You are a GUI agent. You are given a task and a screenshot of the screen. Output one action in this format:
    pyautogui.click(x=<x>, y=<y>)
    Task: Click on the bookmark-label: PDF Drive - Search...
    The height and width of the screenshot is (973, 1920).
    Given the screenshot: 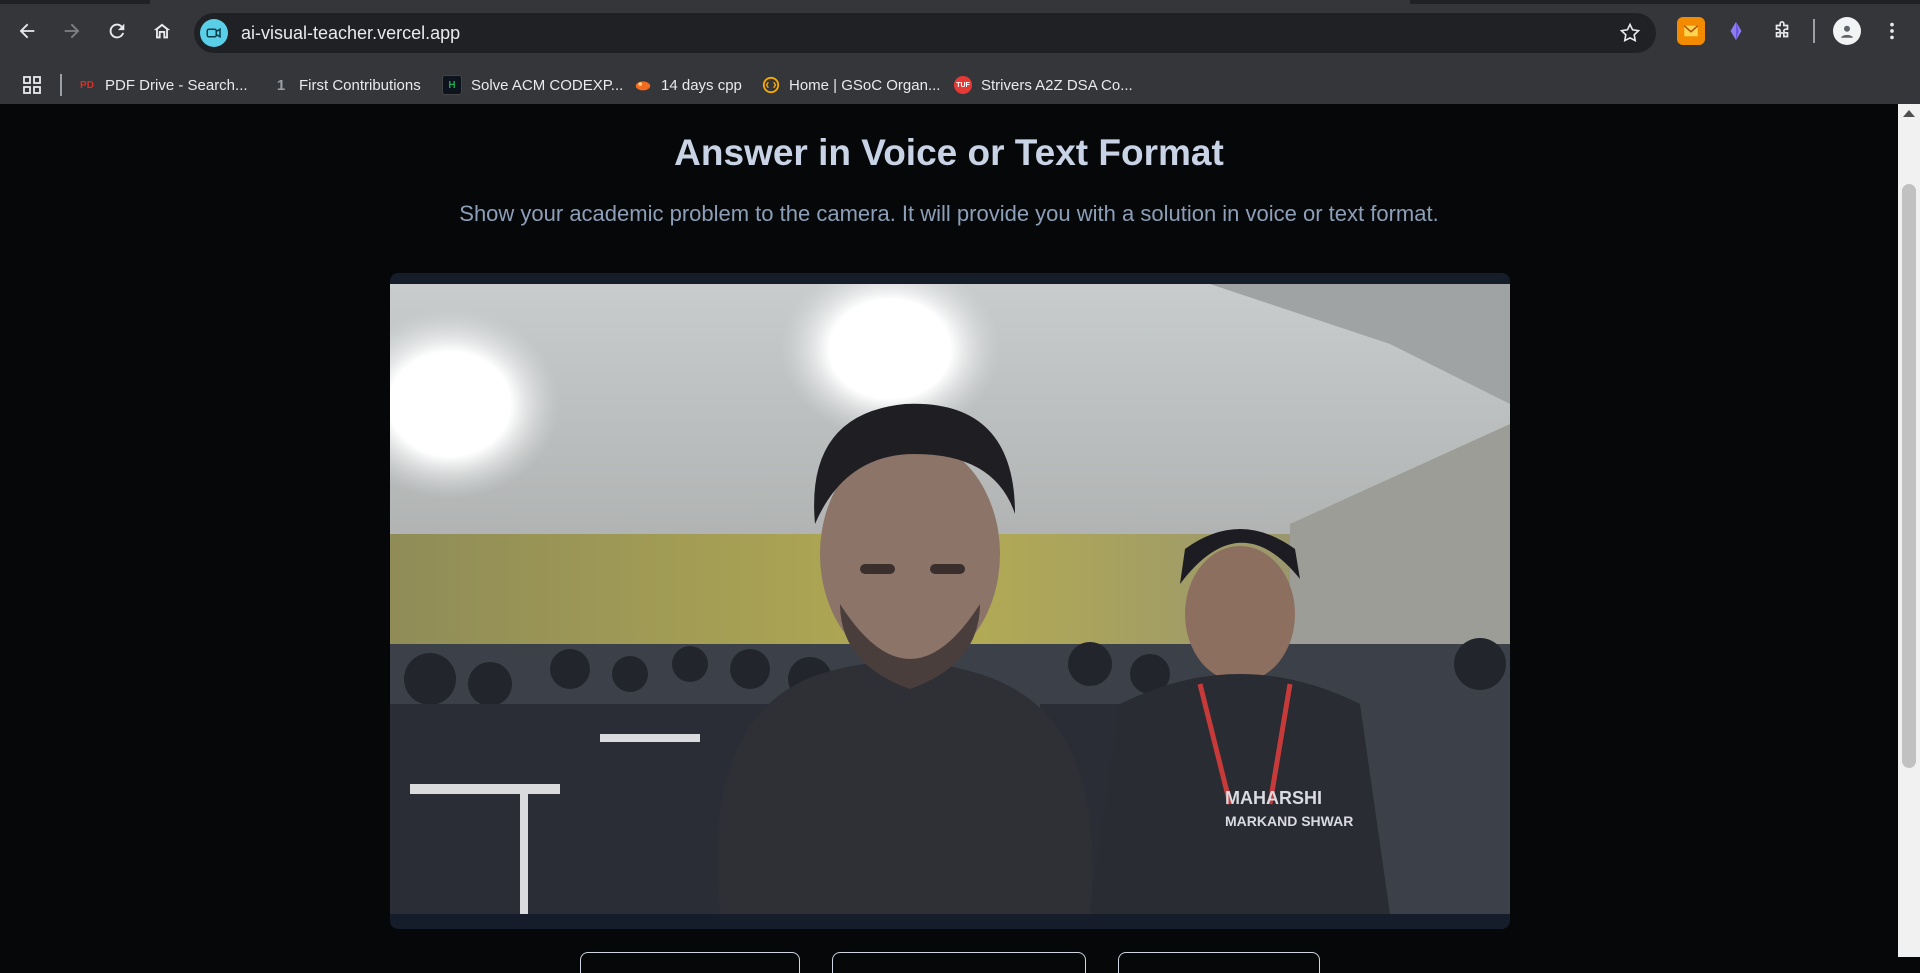 What is the action you would take?
    pyautogui.click(x=176, y=85)
    